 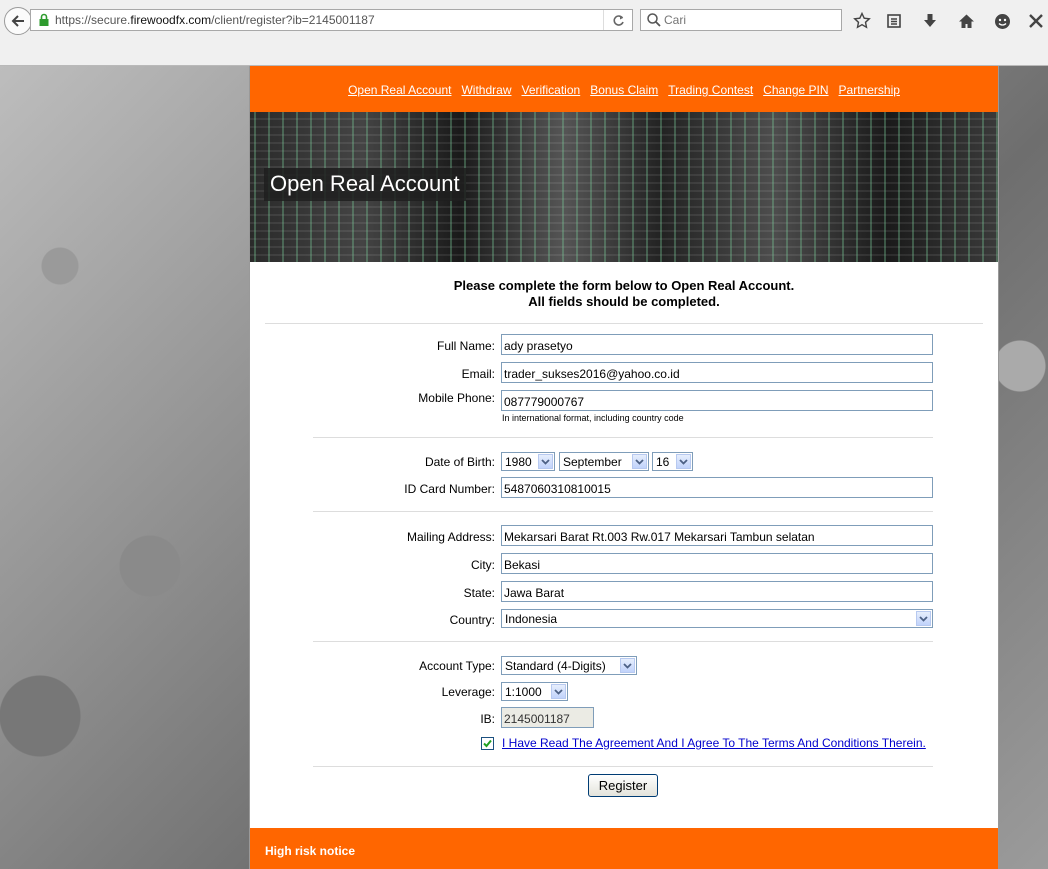 I want to click on leverage-select: 1:1000, so click(x=534, y=691).